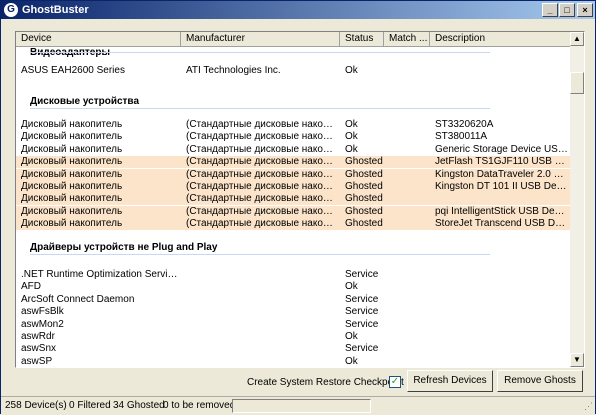  What do you see at coordinates (31, 287) in the screenshot?
I see `device-cell: AFD` at bounding box center [31, 287].